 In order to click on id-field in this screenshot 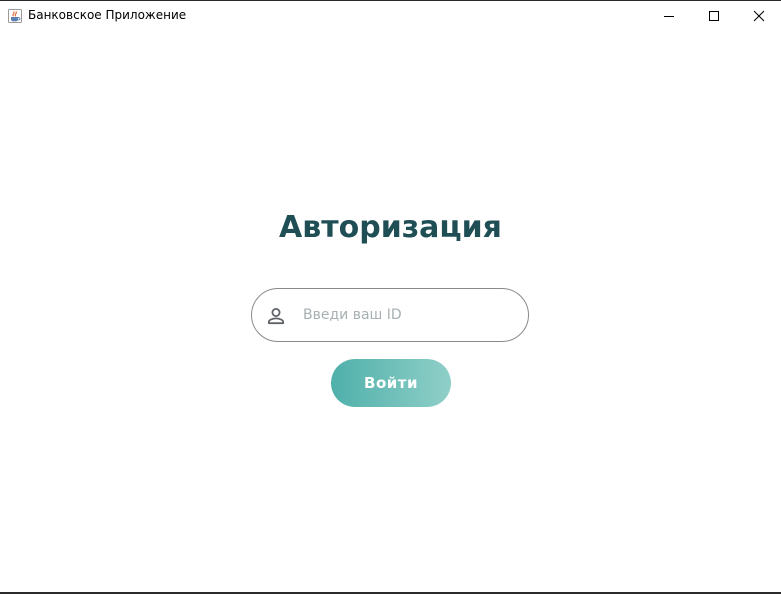, I will do `click(390, 315)`.